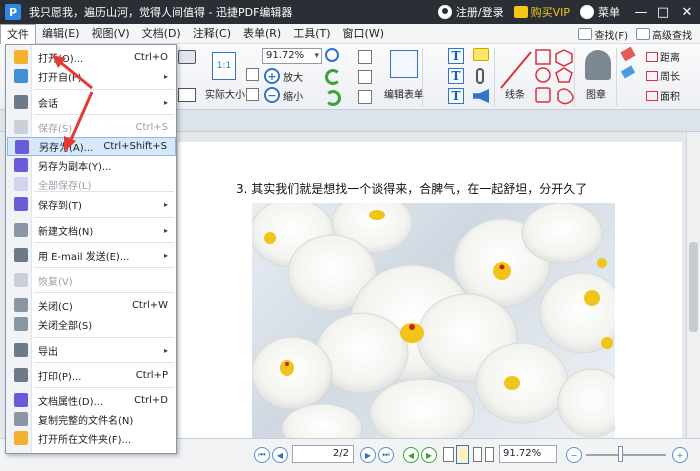  I want to click on file-menu-item-close: 关闭(C) Ctrl+W, so click(91, 305).